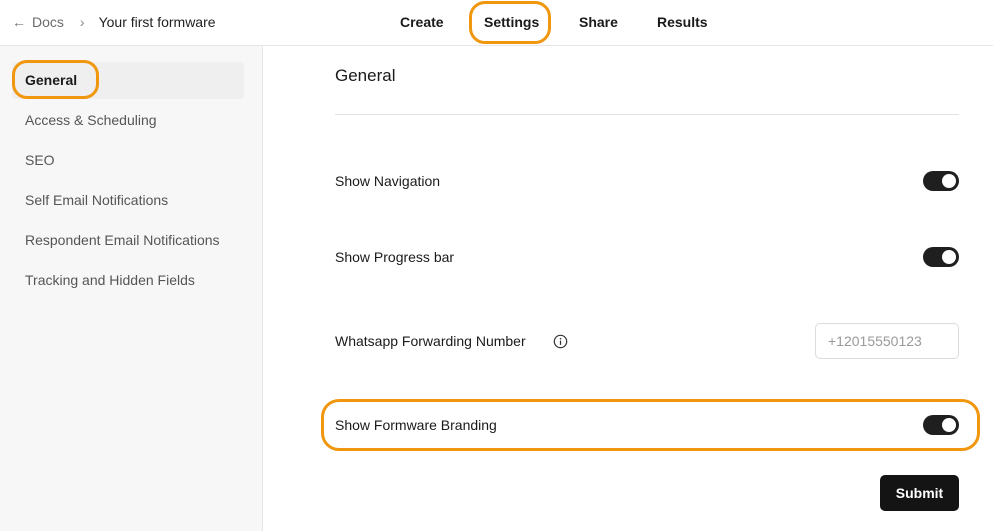  I want to click on sidebar-item-general: General, so click(51, 80).